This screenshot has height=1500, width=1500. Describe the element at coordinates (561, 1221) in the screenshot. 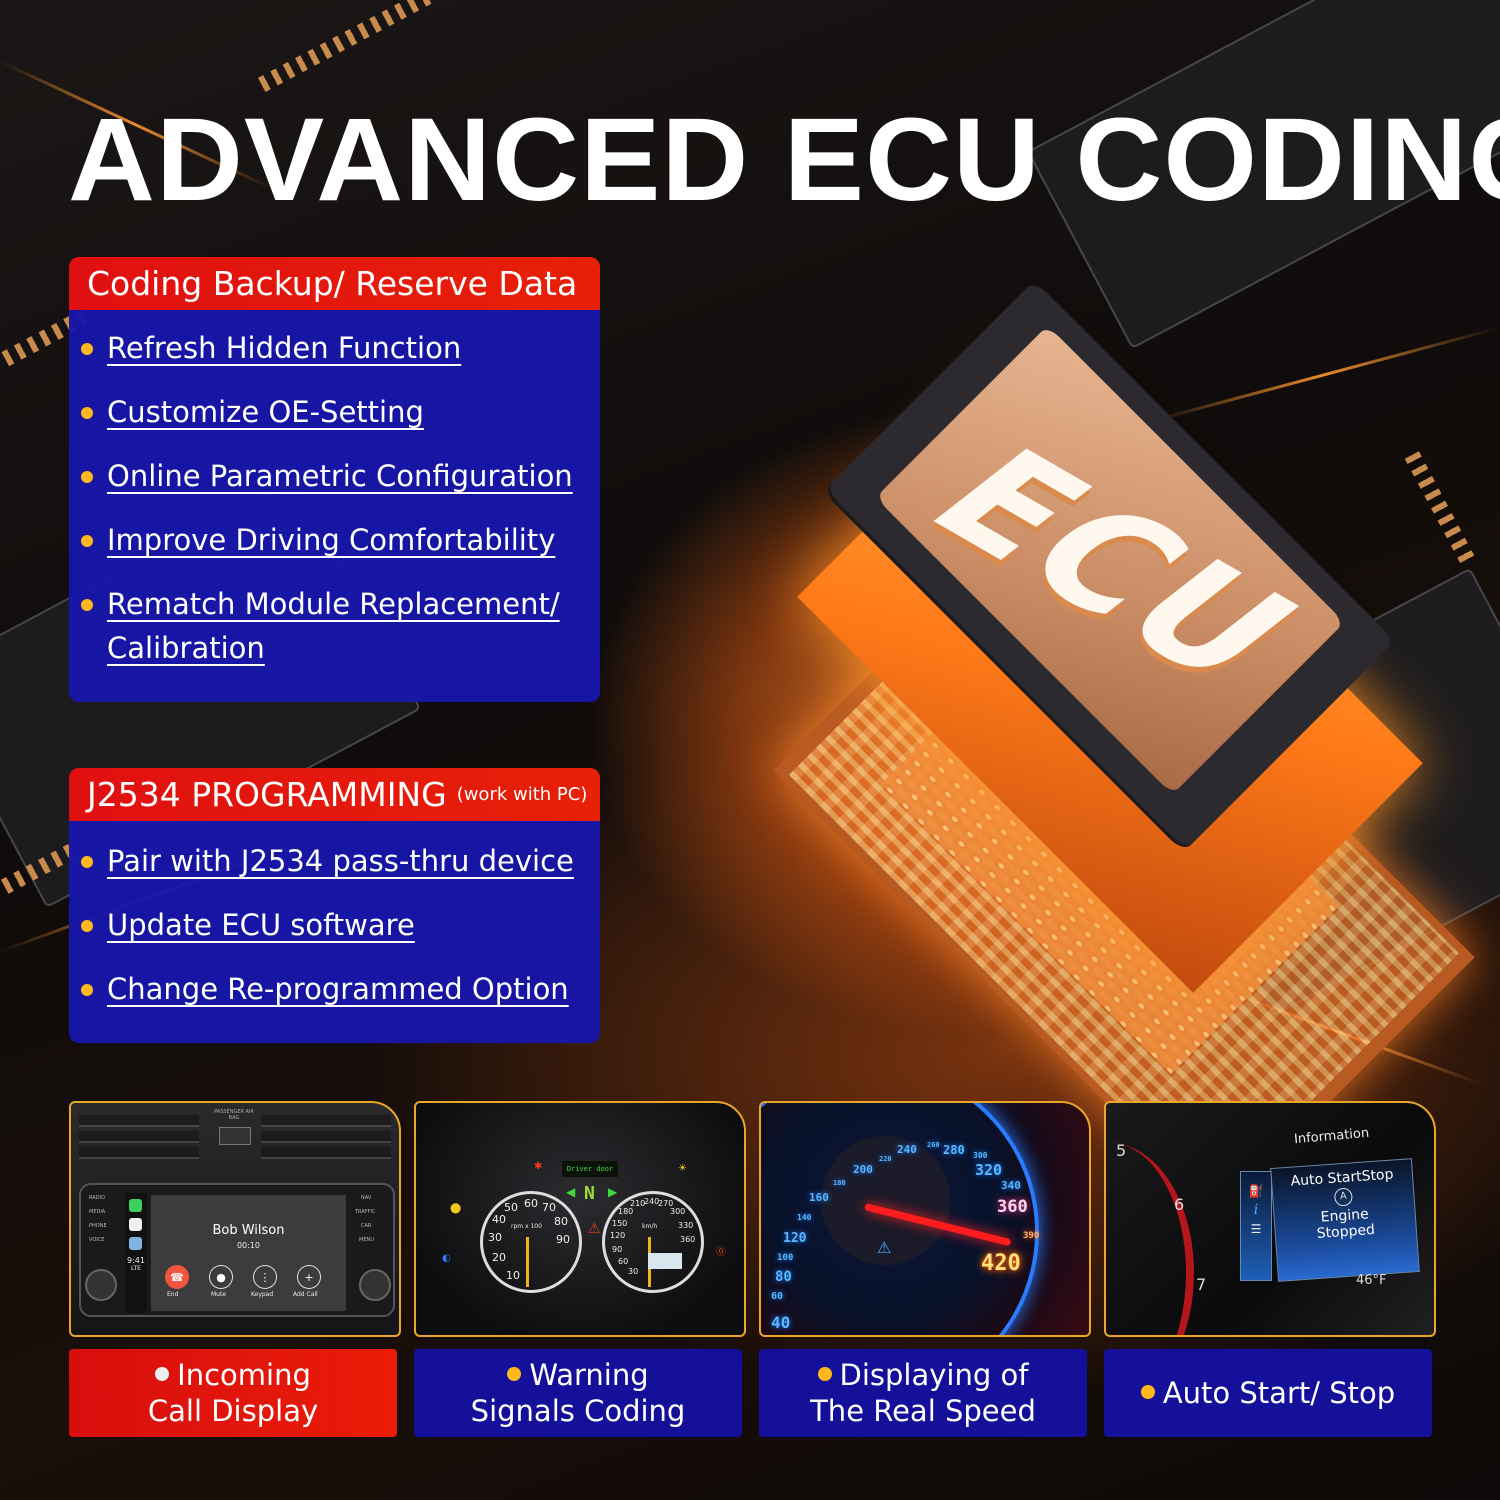

I see `tach-tick: 80` at that location.